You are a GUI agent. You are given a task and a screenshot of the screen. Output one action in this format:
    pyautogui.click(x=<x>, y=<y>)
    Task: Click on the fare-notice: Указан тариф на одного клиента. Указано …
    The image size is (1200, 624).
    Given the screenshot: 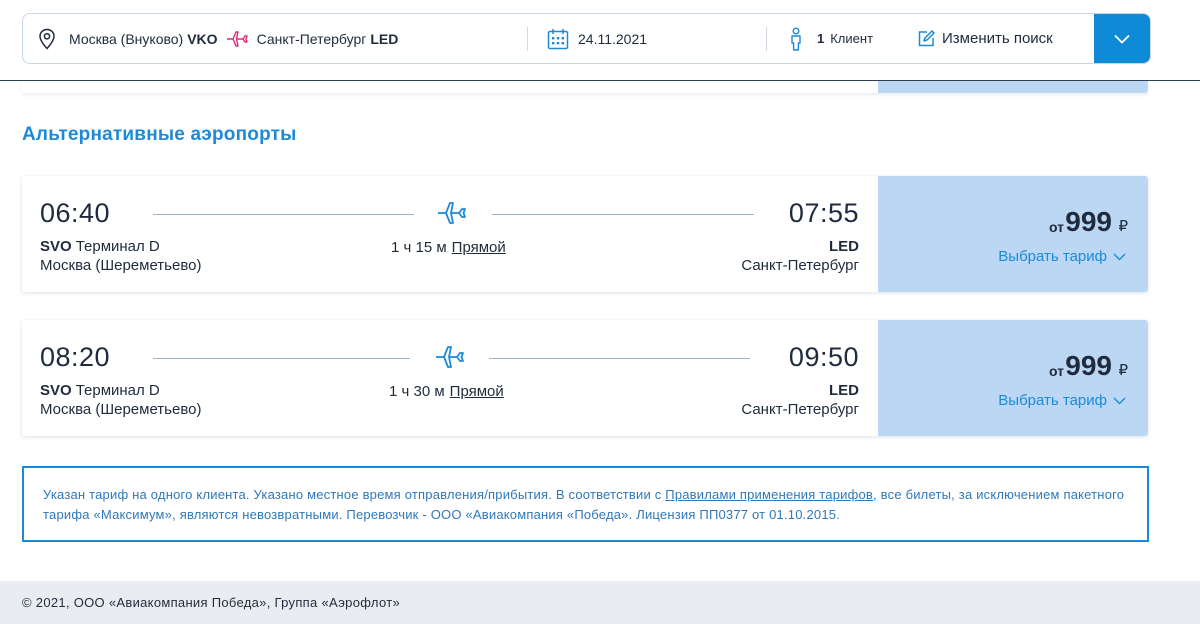 What is the action you would take?
    pyautogui.click(x=585, y=504)
    